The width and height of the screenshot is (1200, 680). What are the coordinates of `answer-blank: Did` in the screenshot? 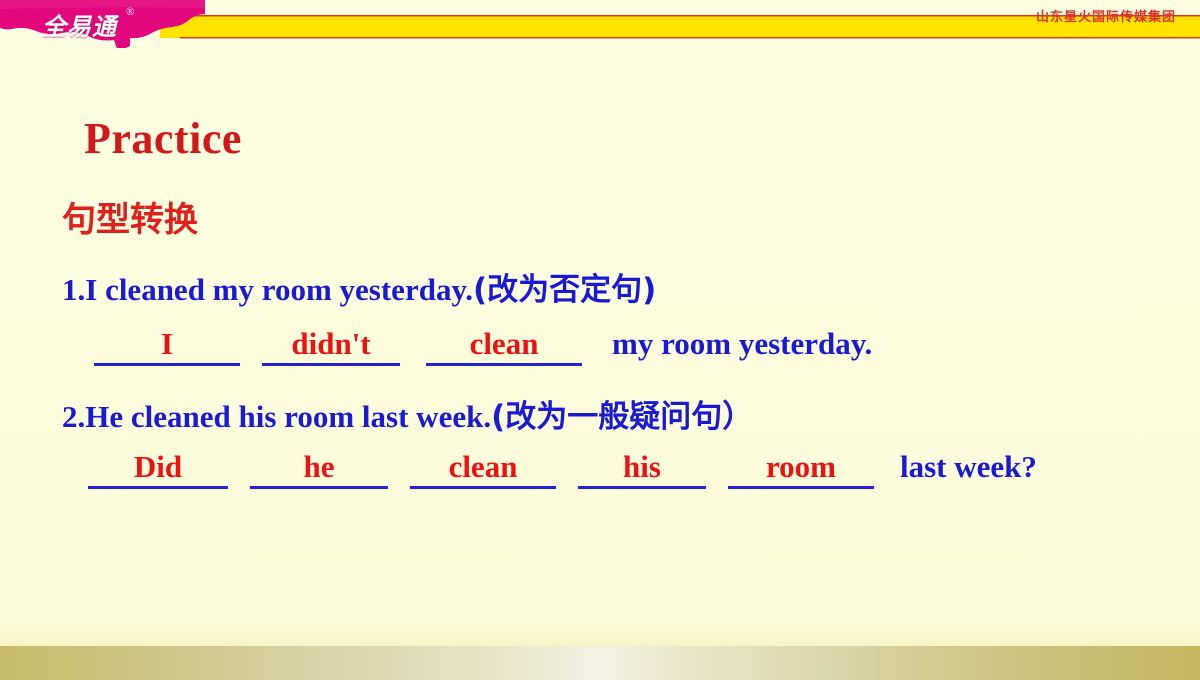 It's located at (158, 469).